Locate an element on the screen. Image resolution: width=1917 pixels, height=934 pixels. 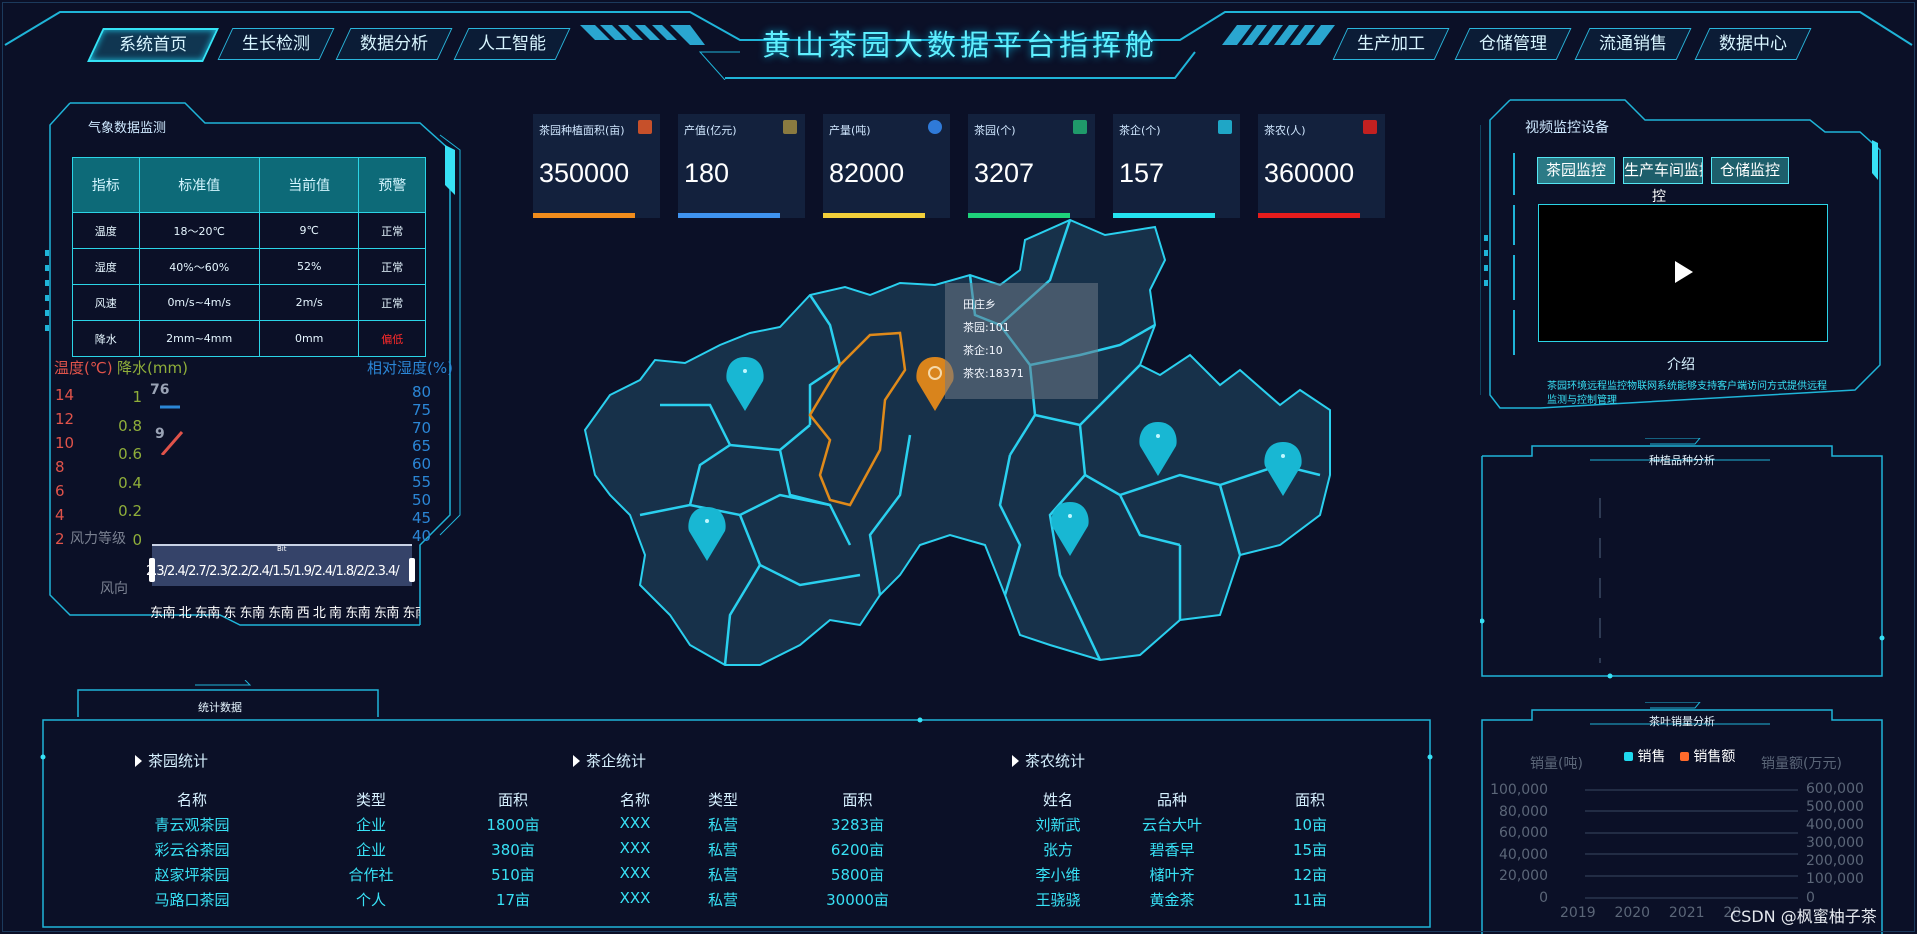
tab-storage: 仓储管理 is located at coordinates (1513, 44).